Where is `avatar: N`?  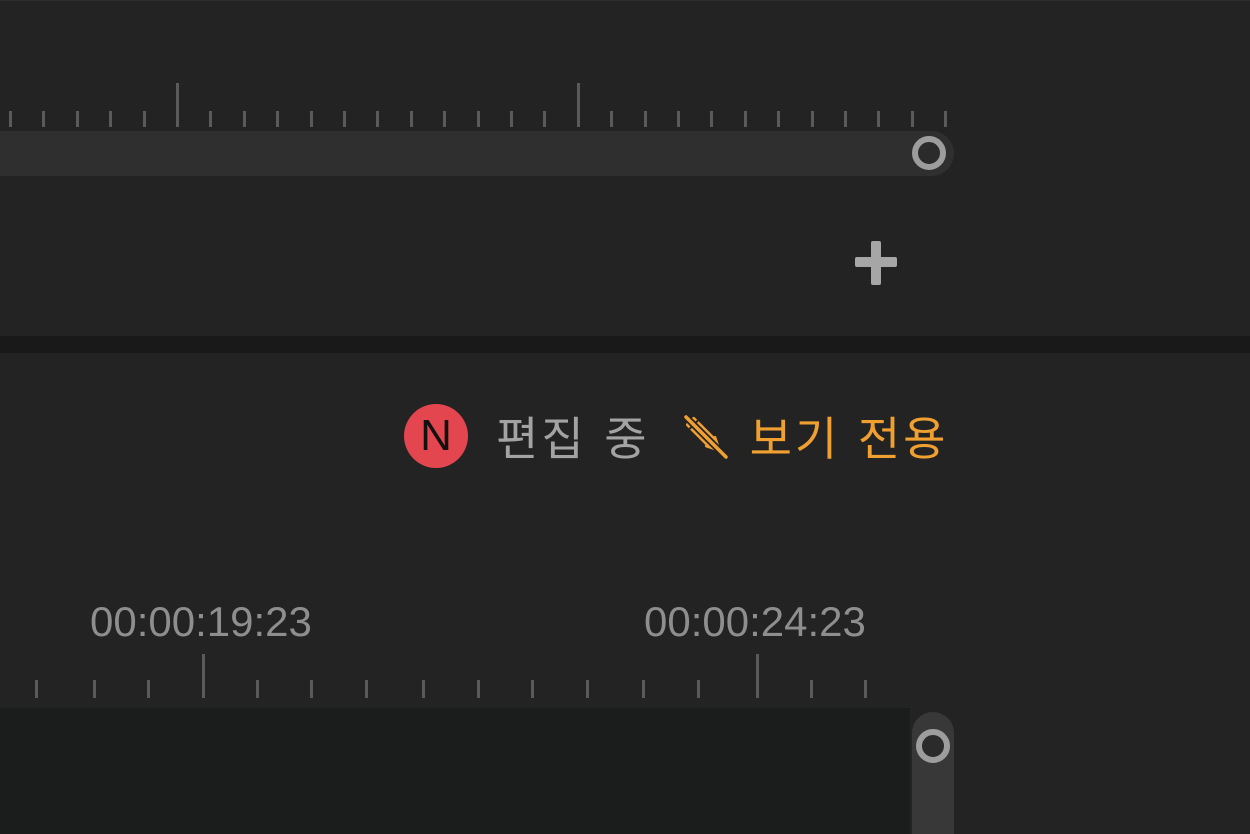 avatar: N is located at coordinates (436, 436).